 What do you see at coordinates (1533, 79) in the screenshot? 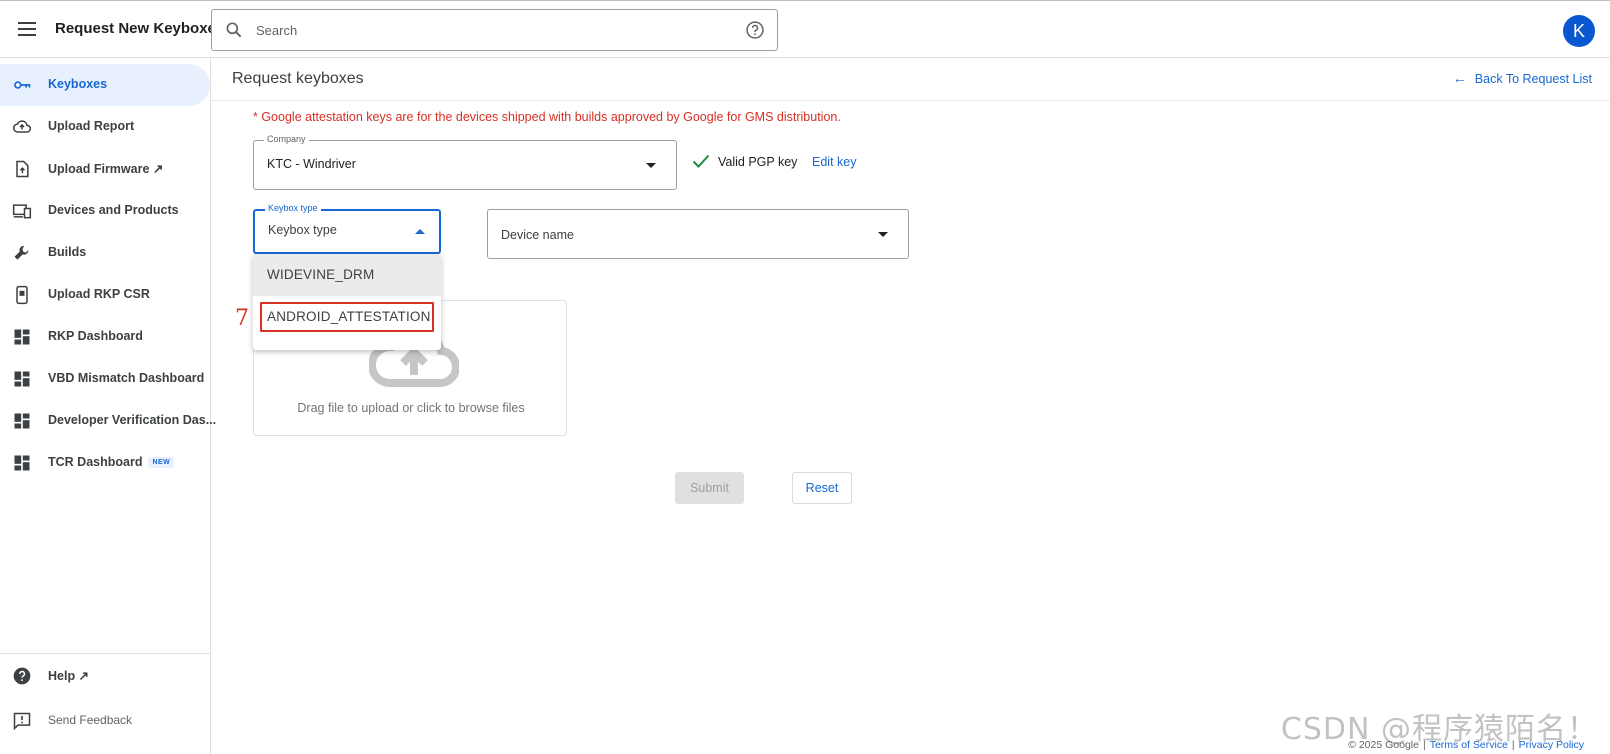
I see `back-link-label: Back To Request List` at bounding box center [1533, 79].